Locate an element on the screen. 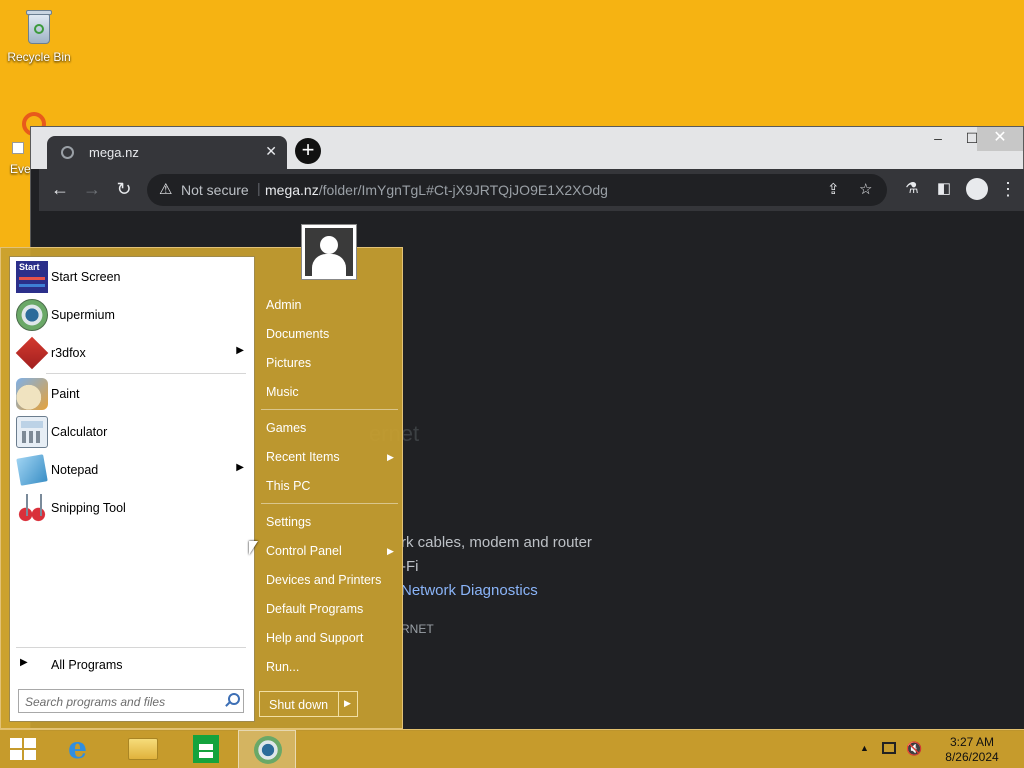 The image size is (1024, 768). search-placeholder: Search programs and files is located at coordinates (95, 702).